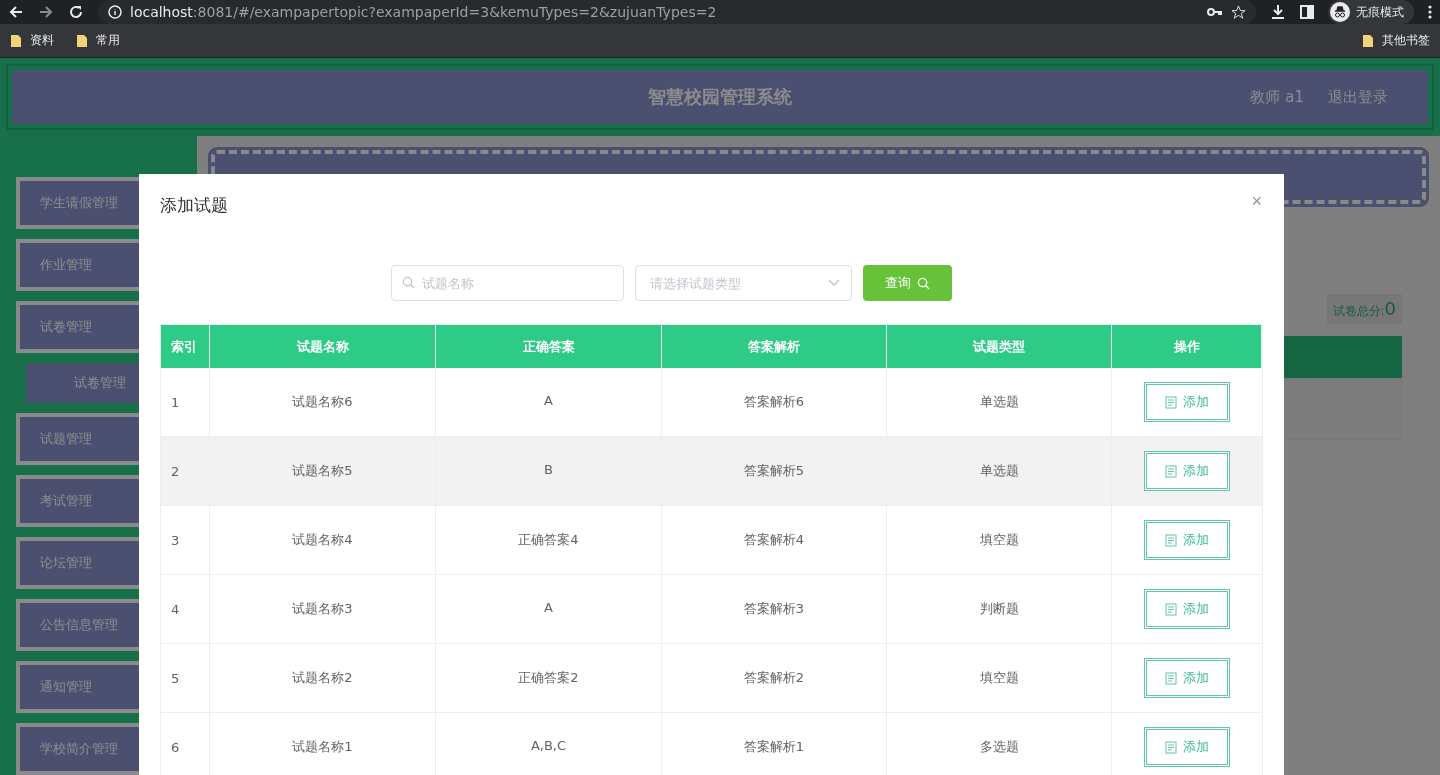 Image resolution: width=1440 pixels, height=775 pixels. What do you see at coordinates (98, 40) in the screenshot?
I see `bookmark: 常用` at bounding box center [98, 40].